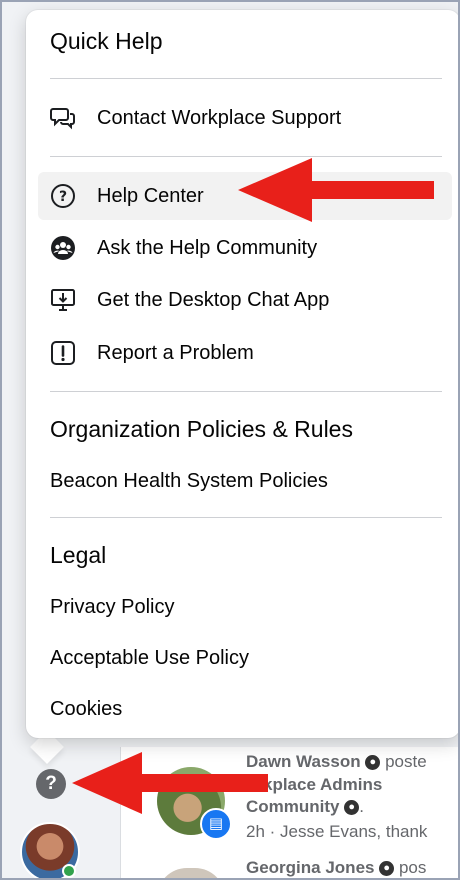 The image size is (460, 880). I want to click on menu-item-label: Get the Desktop Chat App, so click(213, 299).